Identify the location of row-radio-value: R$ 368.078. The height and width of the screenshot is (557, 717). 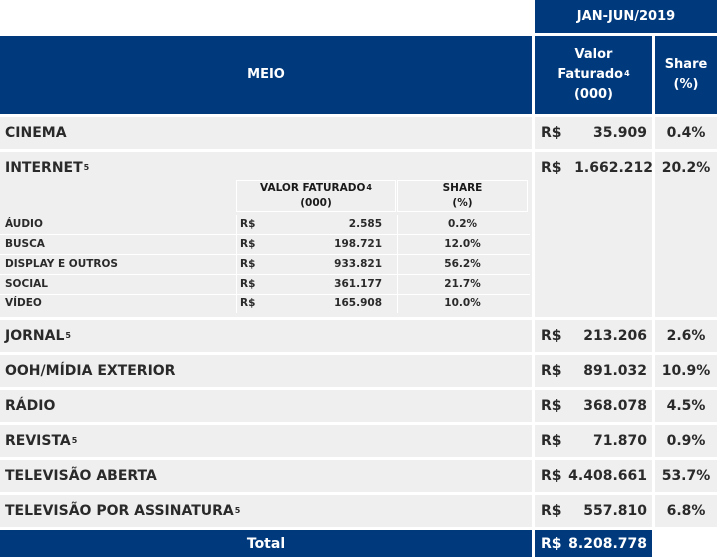
(593, 406).